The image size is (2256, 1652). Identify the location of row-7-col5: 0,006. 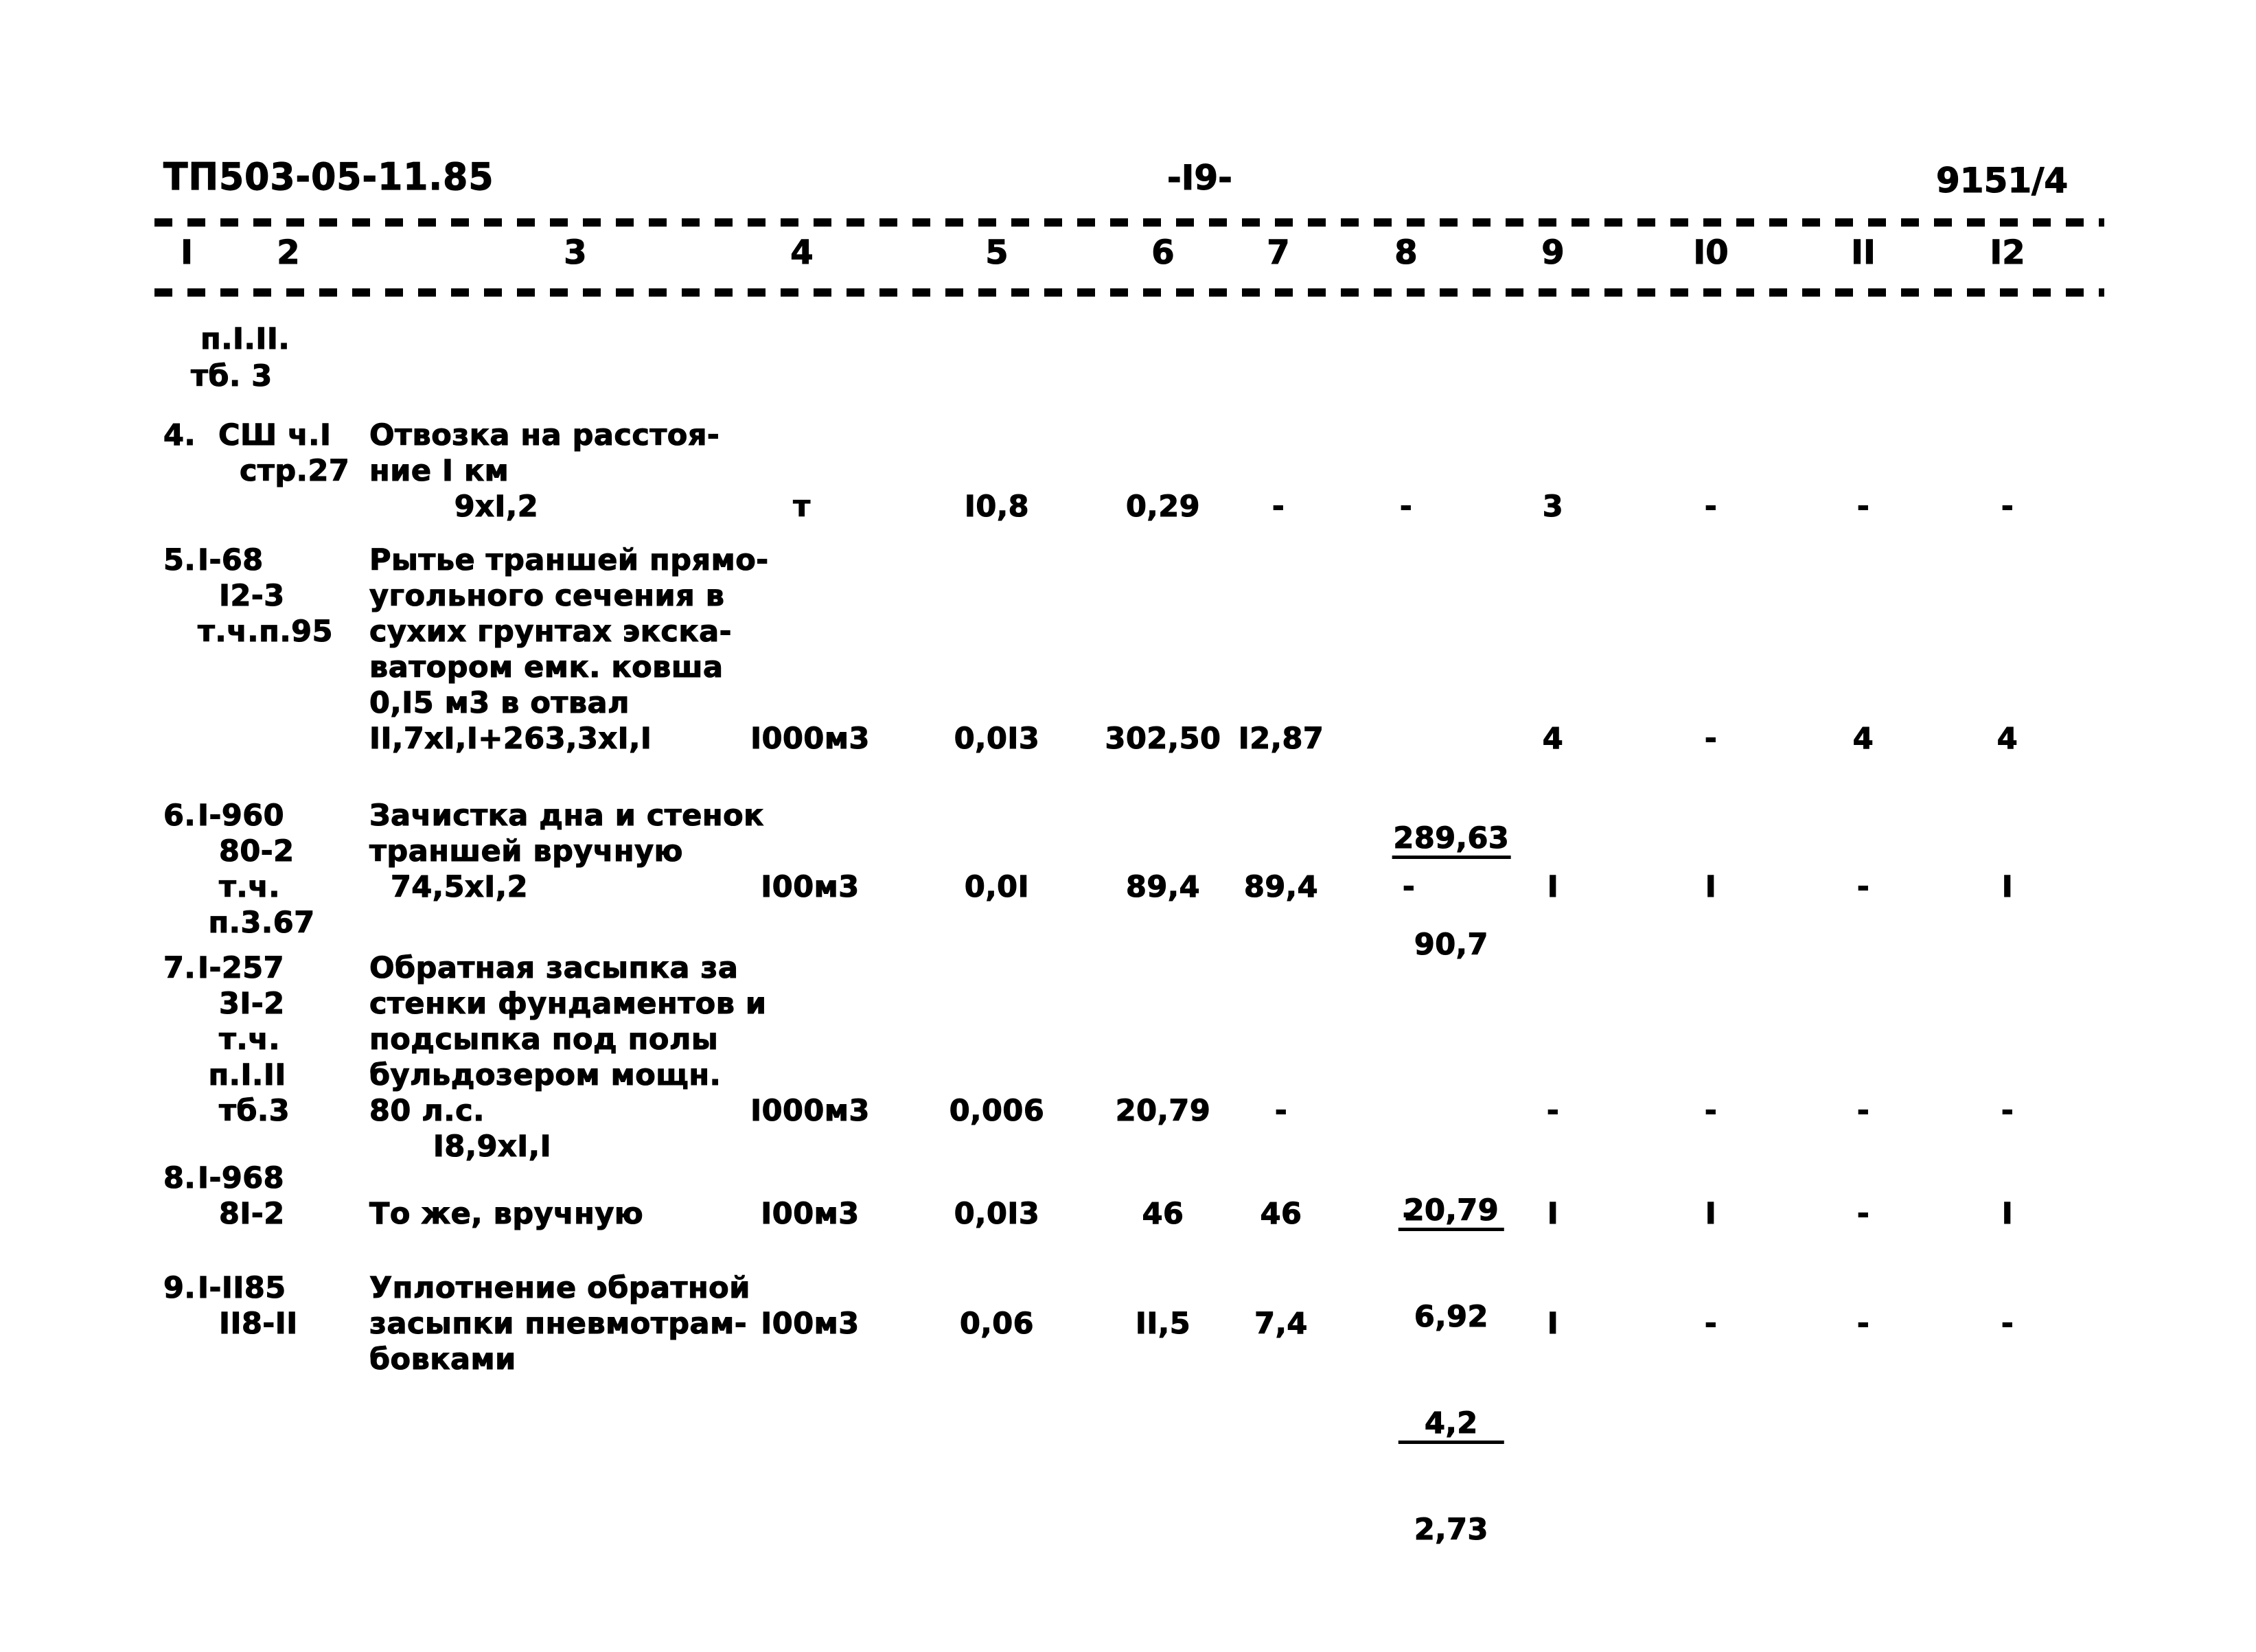
(997, 1110).